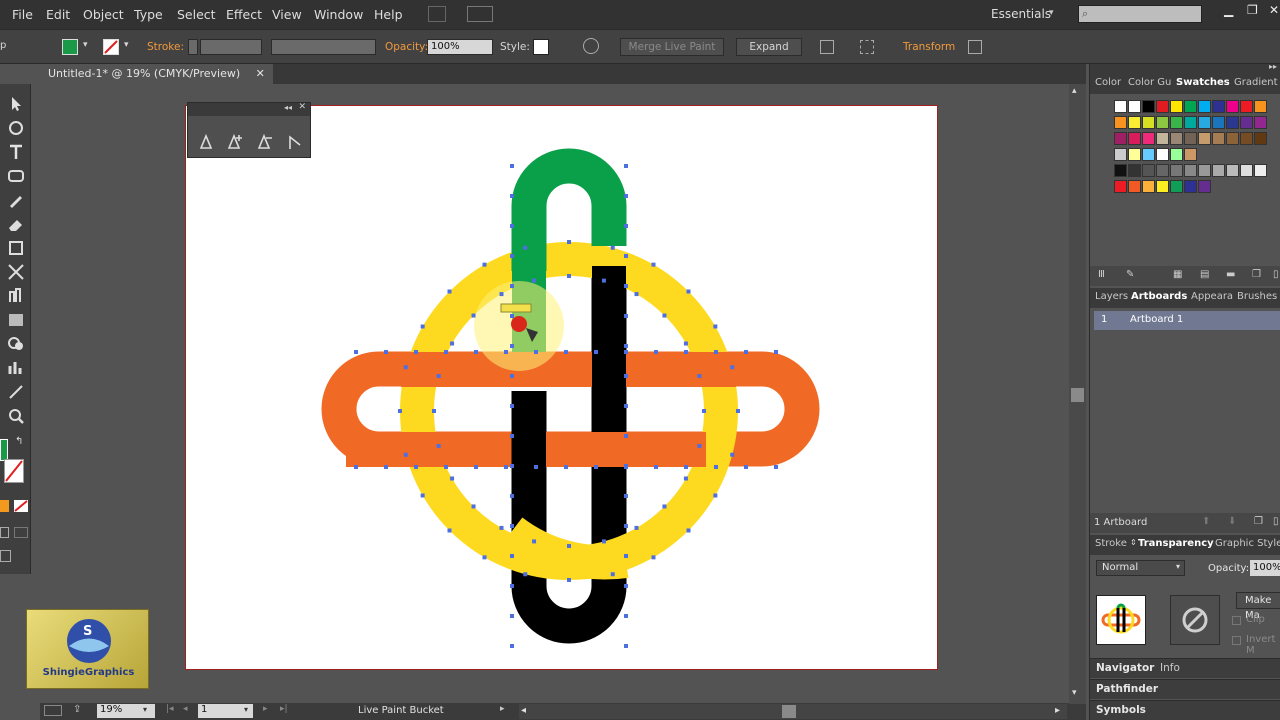  What do you see at coordinates (16, 296) in the screenshot?
I see `shape-builder-tool-icon` at bounding box center [16, 296].